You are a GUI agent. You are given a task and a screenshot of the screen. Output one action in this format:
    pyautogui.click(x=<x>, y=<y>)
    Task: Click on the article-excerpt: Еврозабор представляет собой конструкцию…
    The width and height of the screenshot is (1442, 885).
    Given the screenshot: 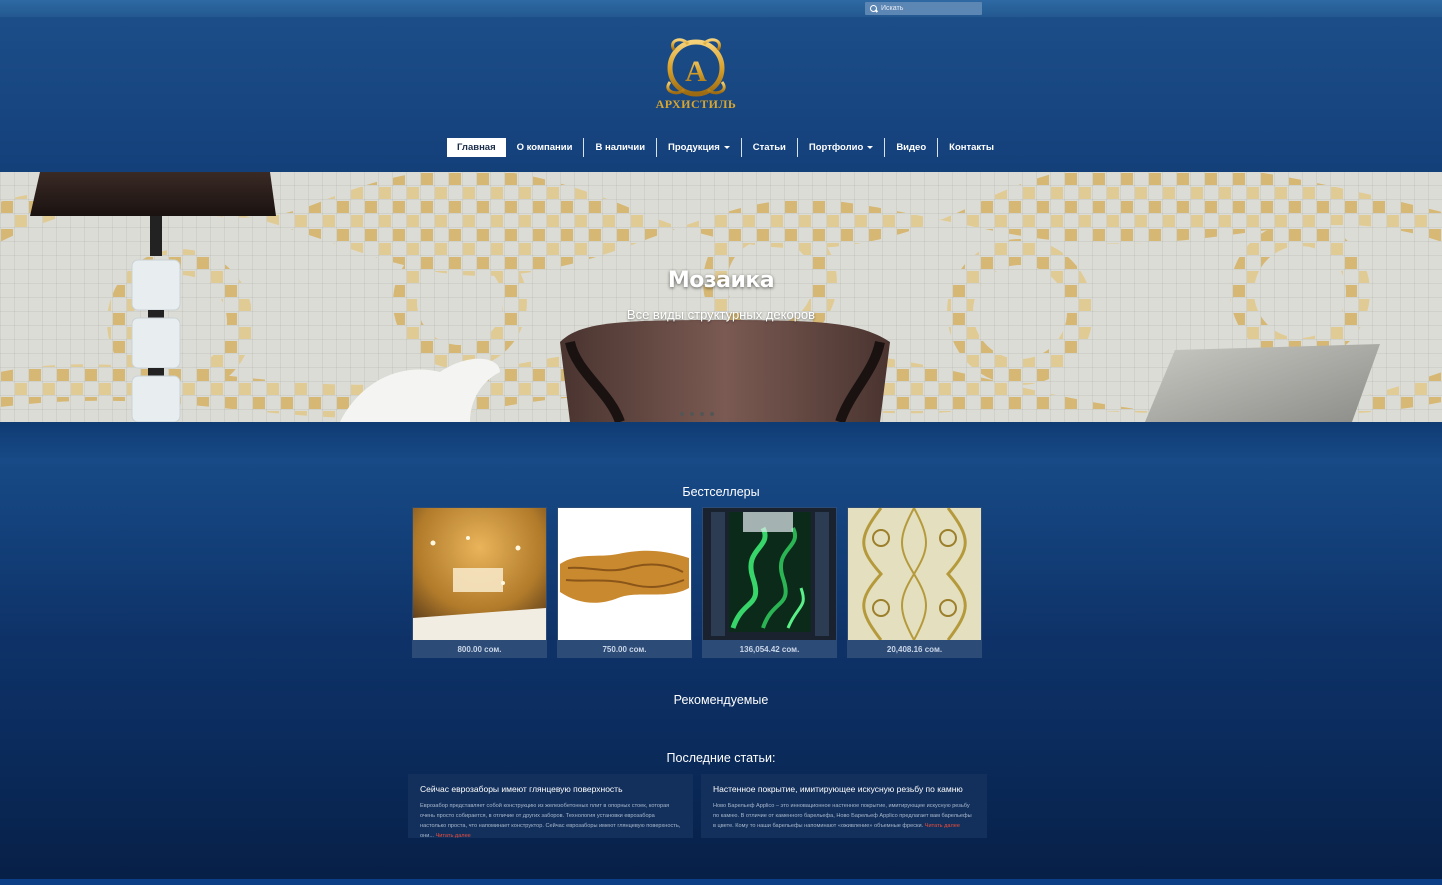 What is the action you would take?
    pyautogui.click(x=550, y=821)
    